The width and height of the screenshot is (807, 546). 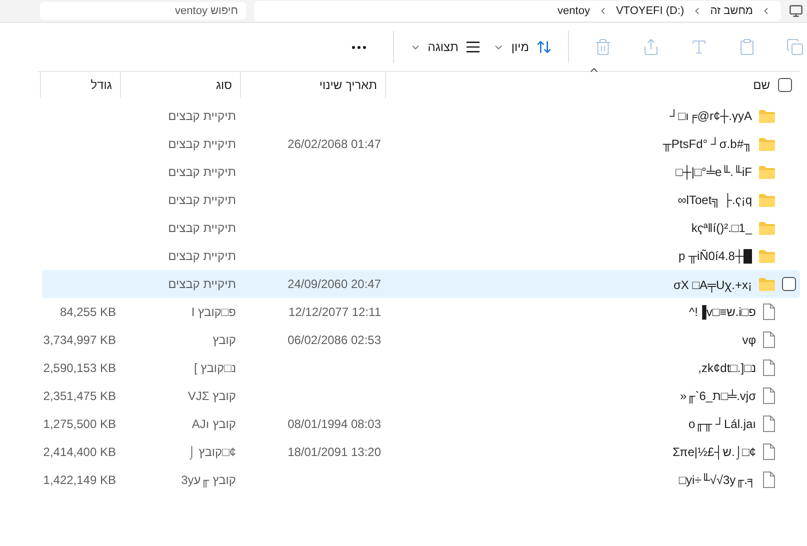 I want to click on sort-button: מיון, so click(x=522, y=47).